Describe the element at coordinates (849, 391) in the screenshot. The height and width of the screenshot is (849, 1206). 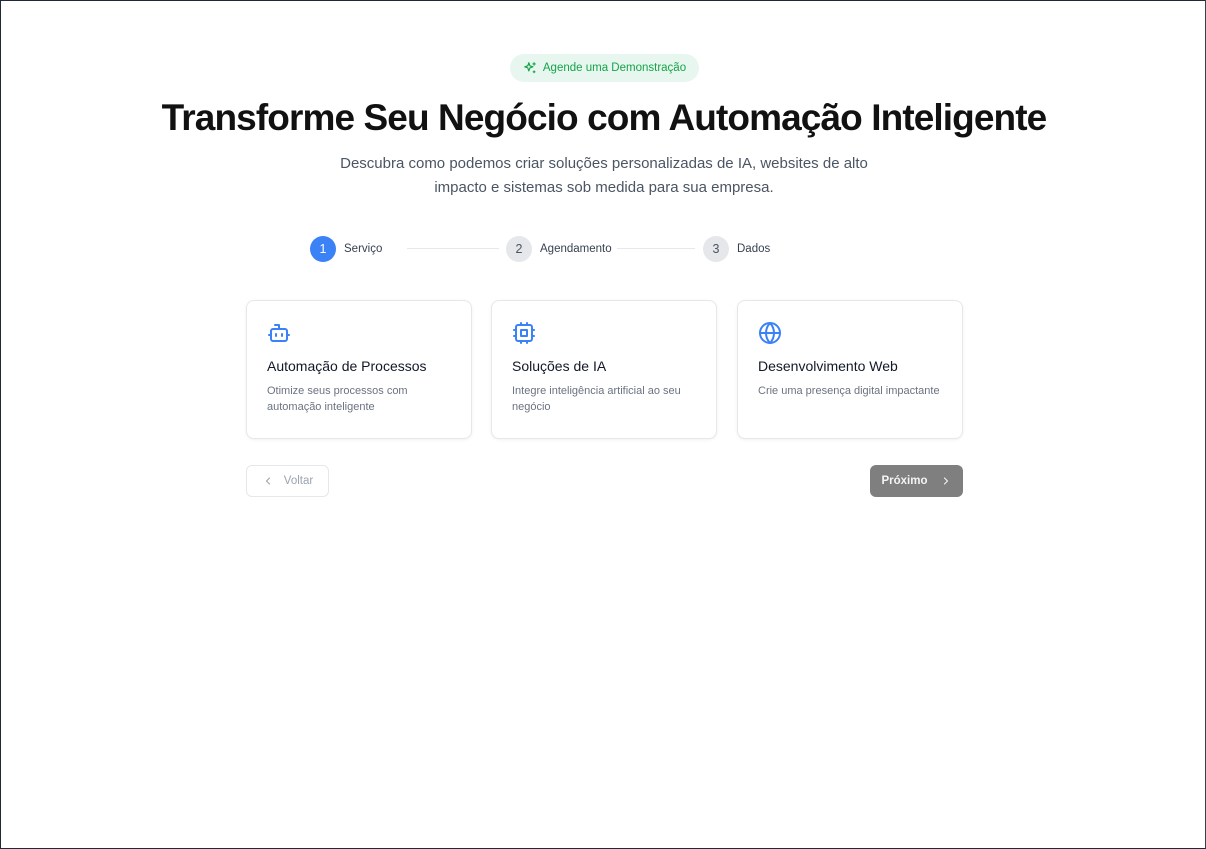
I see `card-description: Crie uma presença digital impactante` at that location.